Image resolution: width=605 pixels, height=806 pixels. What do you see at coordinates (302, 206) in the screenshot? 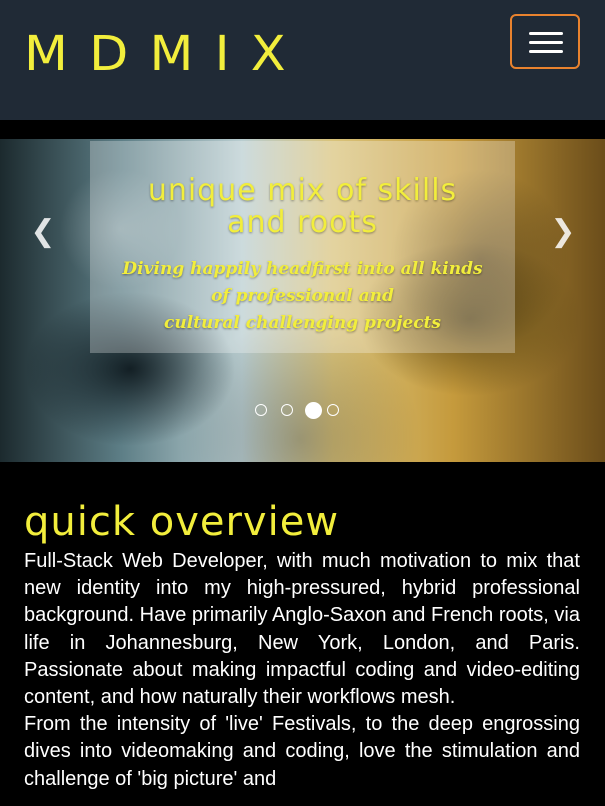
I see `carousel-title: unique mix of skills and roots` at bounding box center [302, 206].